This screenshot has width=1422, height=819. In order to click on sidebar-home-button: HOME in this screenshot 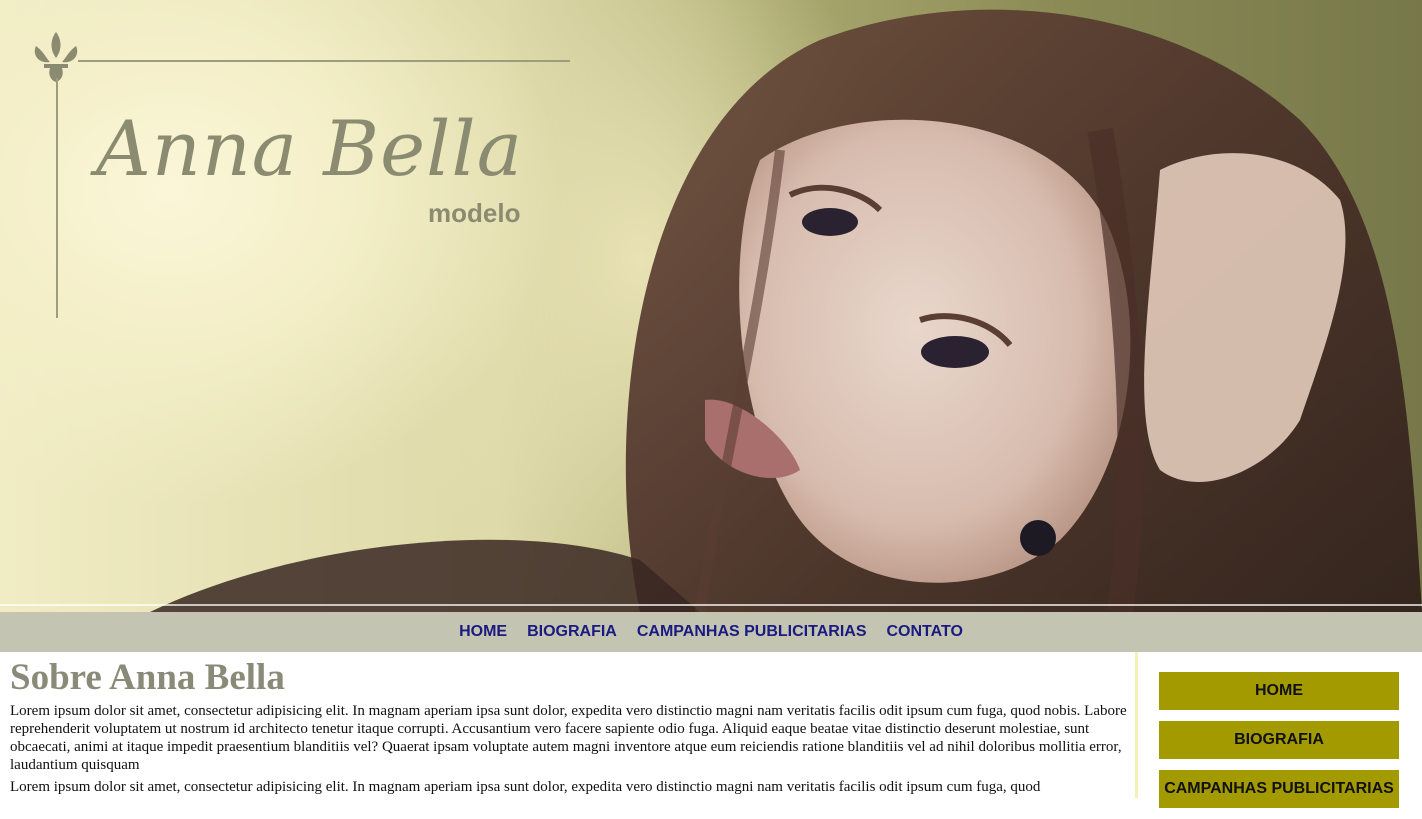, I will do `click(1279, 691)`.